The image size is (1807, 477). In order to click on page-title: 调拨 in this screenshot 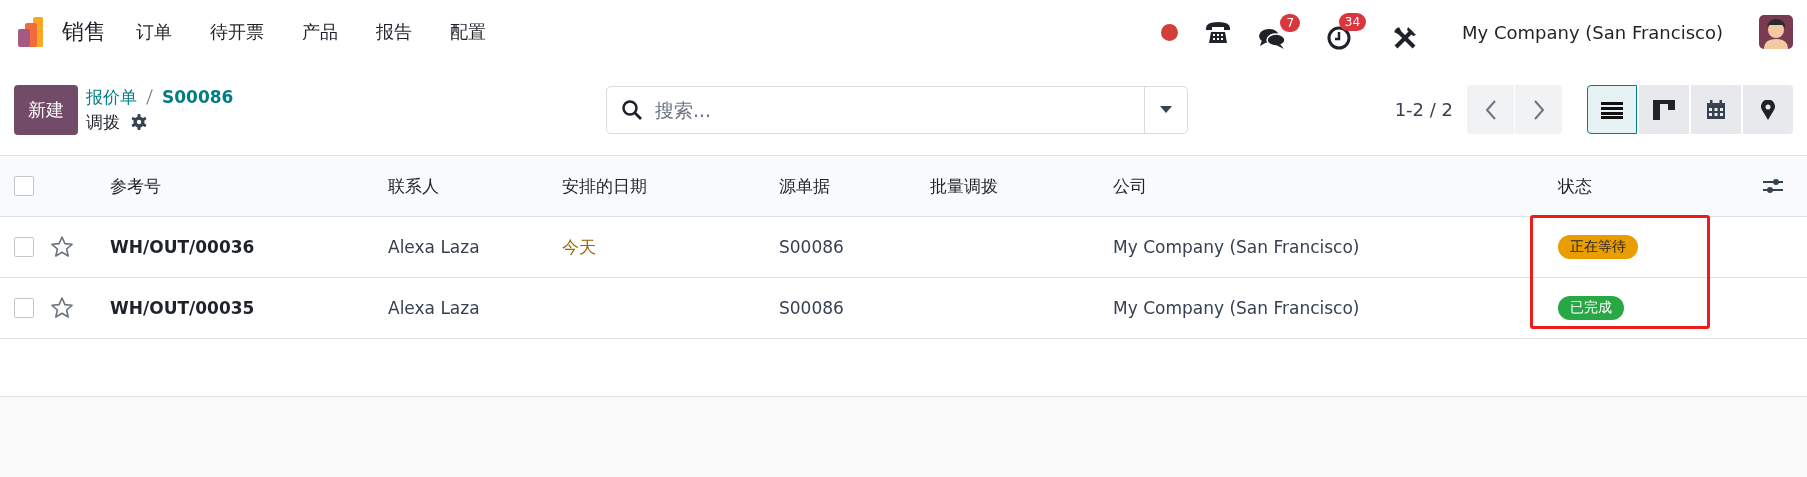, I will do `click(103, 122)`.